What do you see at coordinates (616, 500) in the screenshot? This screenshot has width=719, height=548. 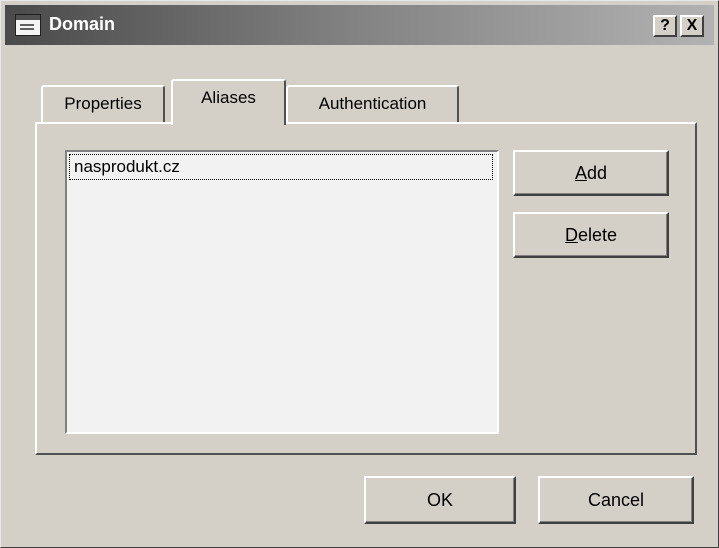 I see `cancel-button: Cancel` at bounding box center [616, 500].